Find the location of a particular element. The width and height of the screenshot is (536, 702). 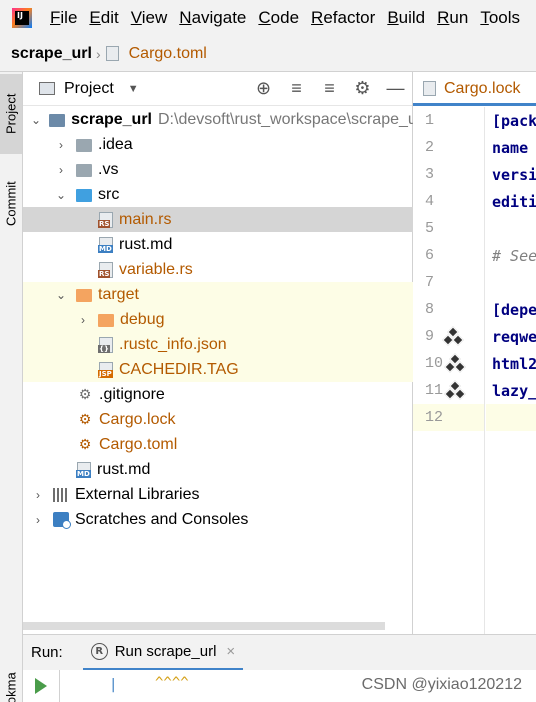

menu-tools: Tools is located at coordinates (500, 18).